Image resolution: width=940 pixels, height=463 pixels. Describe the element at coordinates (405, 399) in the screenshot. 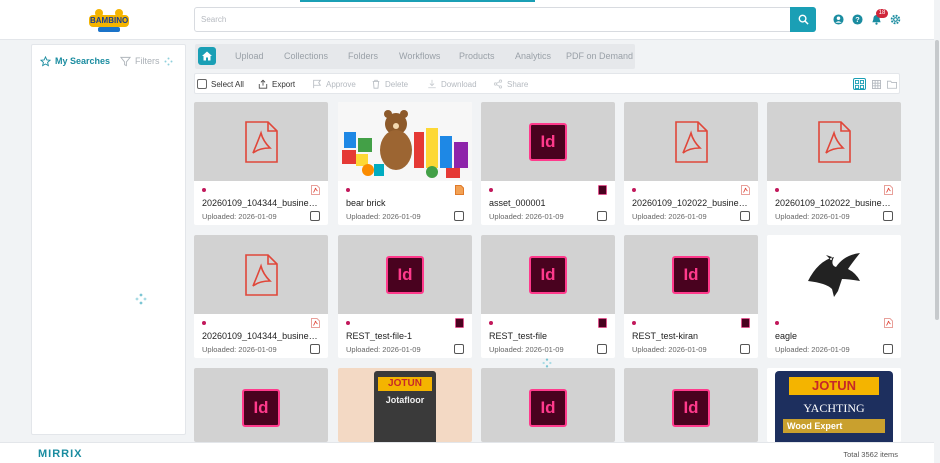

I see `product-label: Jotafloor` at that location.